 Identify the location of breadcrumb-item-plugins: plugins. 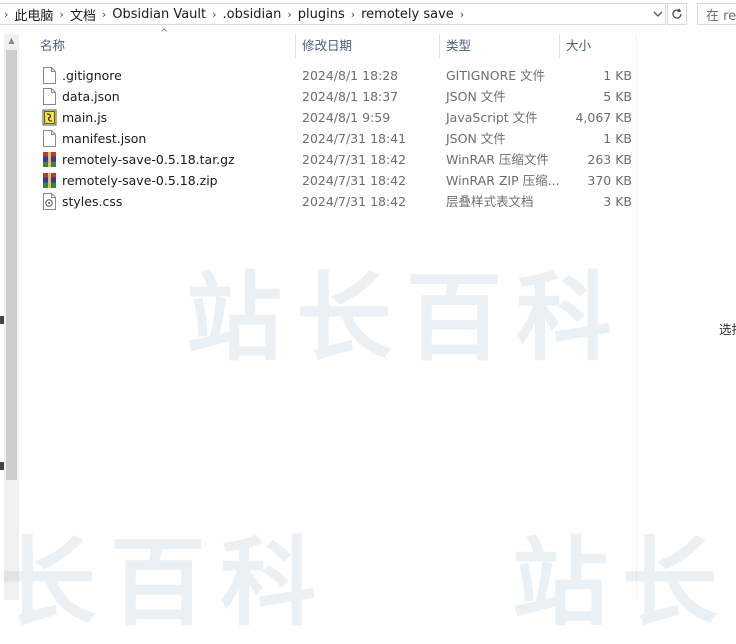
(321, 14).